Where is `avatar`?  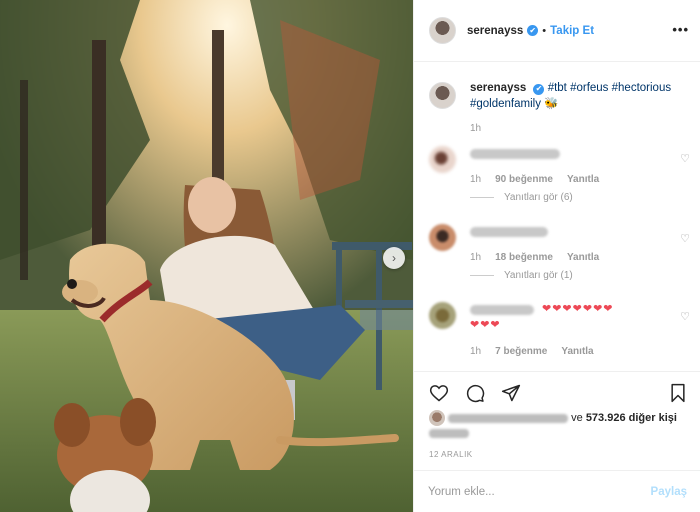
avatar is located at coordinates (442, 30).